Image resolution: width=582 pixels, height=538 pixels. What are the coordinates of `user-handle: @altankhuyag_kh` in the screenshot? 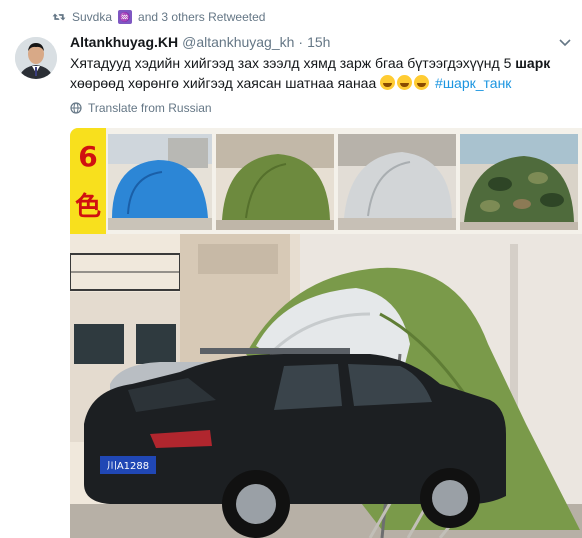 It's located at (238, 42).